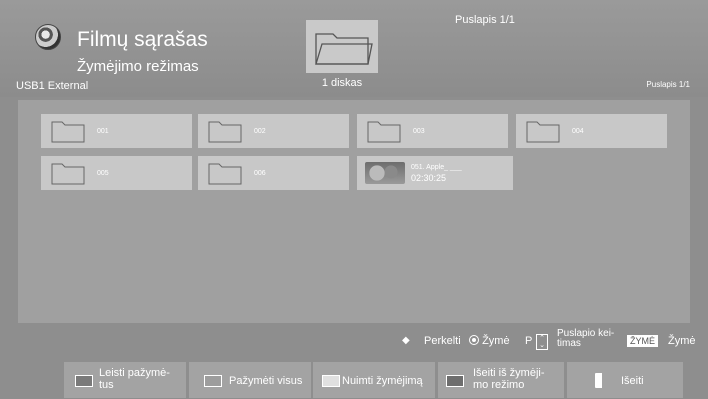 This screenshot has width=708, height=399. Describe the element at coordinates (142, 39) in the screenshot. I see `page-title: Filmų sąrašas` at that location.